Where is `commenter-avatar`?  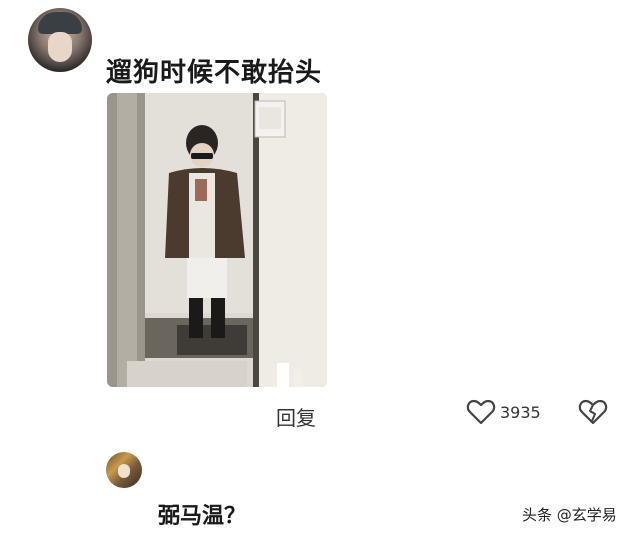
commenter-avatar is located at coordinates (124, 470).